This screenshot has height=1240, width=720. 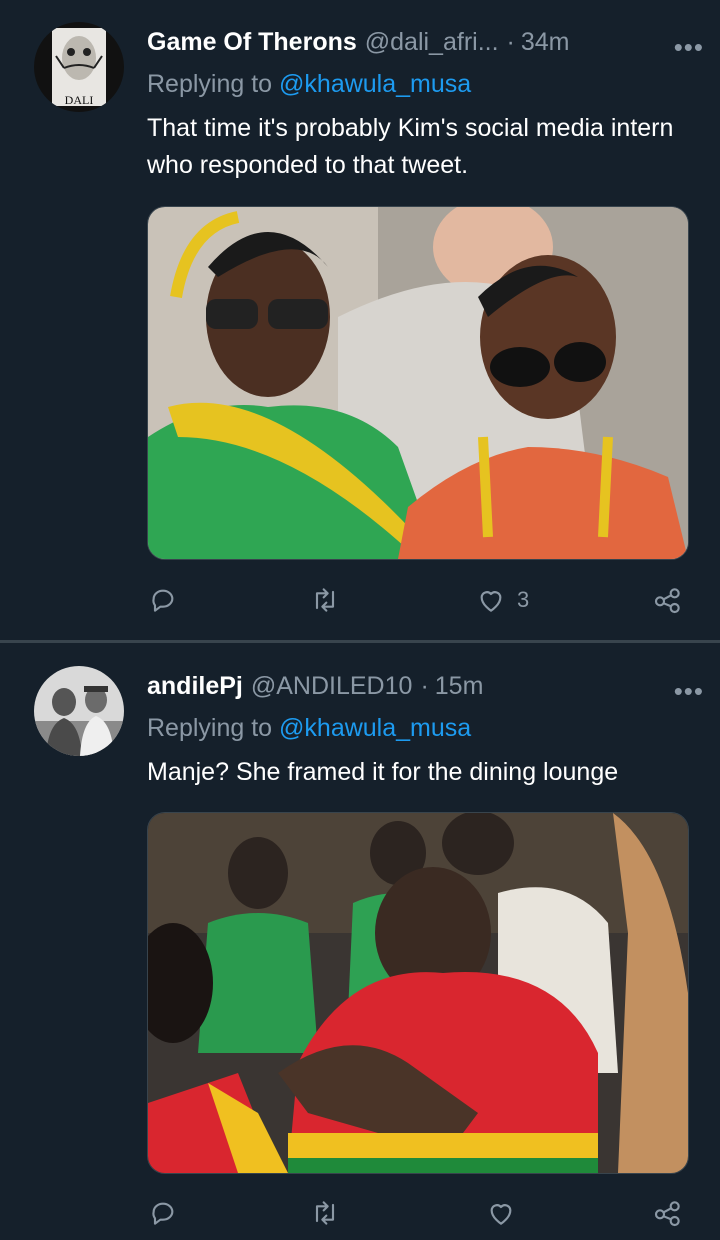 I want to click on avatar: DALI, so click(x=79, y=67).